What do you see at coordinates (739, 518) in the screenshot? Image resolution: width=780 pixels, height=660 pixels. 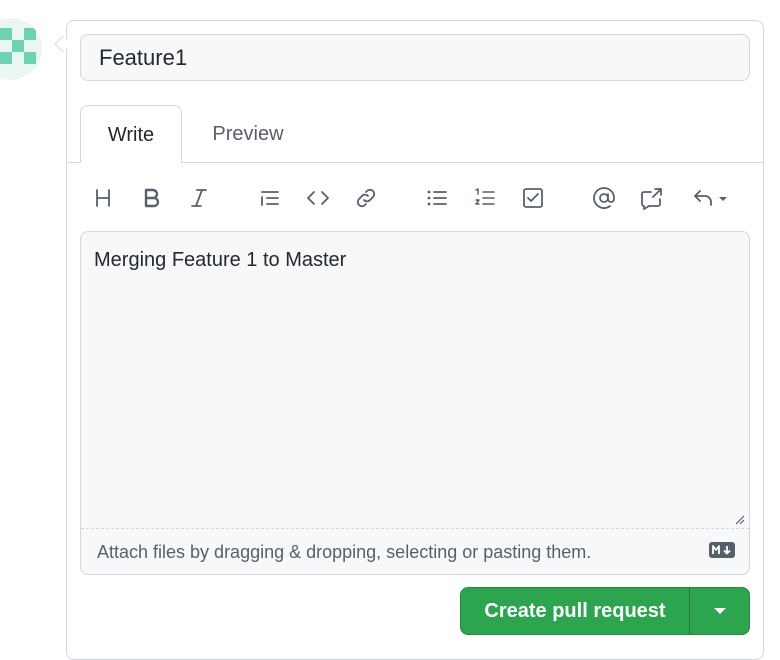 I see `resize-handle` at bounding box center [739, 518].